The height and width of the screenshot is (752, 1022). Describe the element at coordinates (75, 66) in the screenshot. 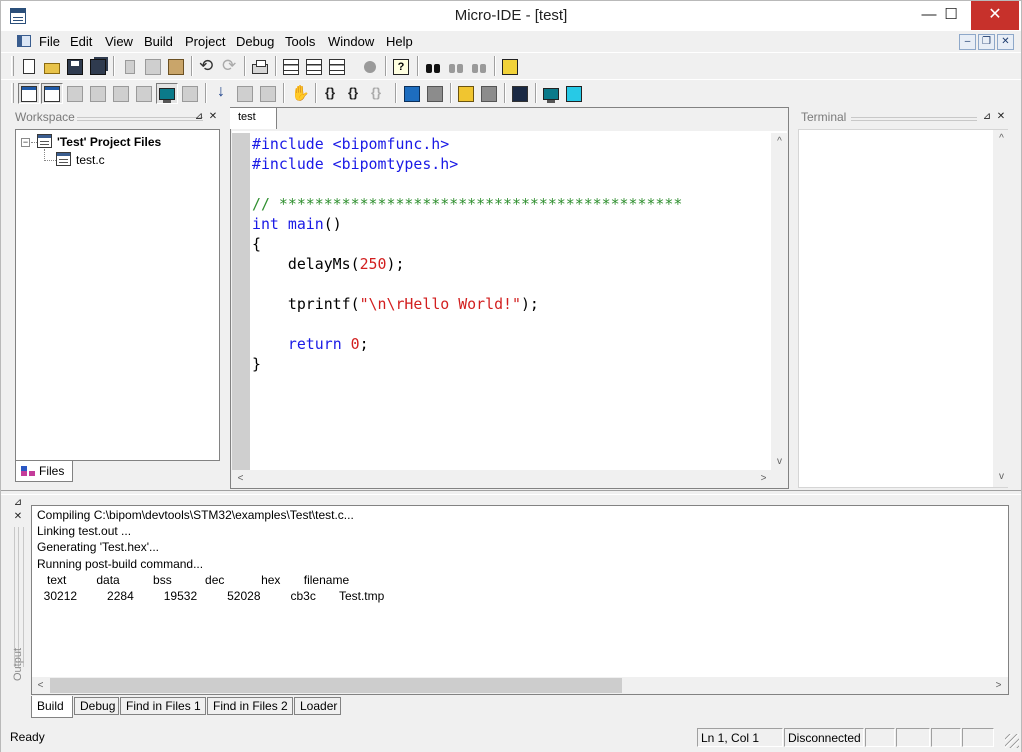

I see `save-icon` at that location.